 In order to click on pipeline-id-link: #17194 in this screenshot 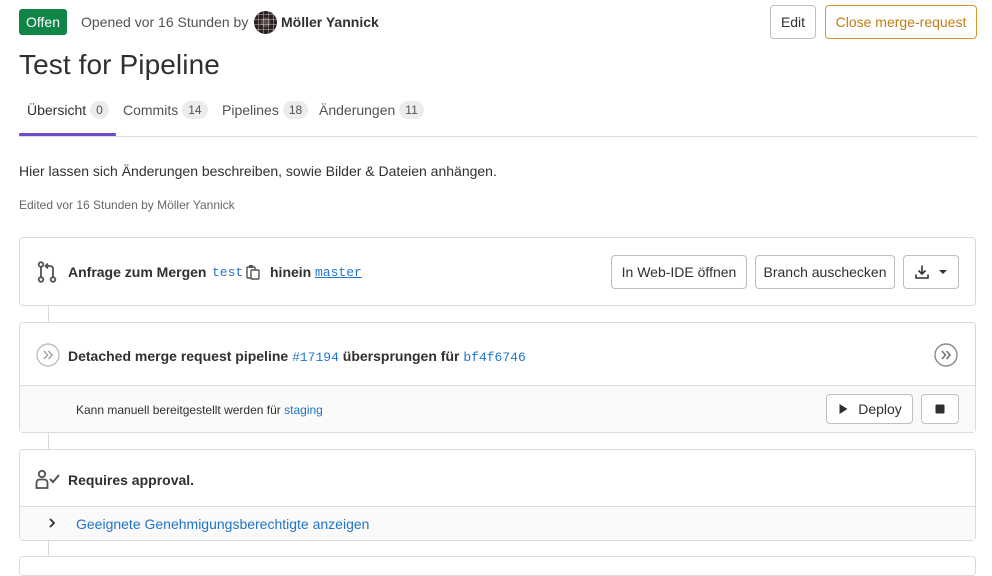, I will do `click(315, 357)`.